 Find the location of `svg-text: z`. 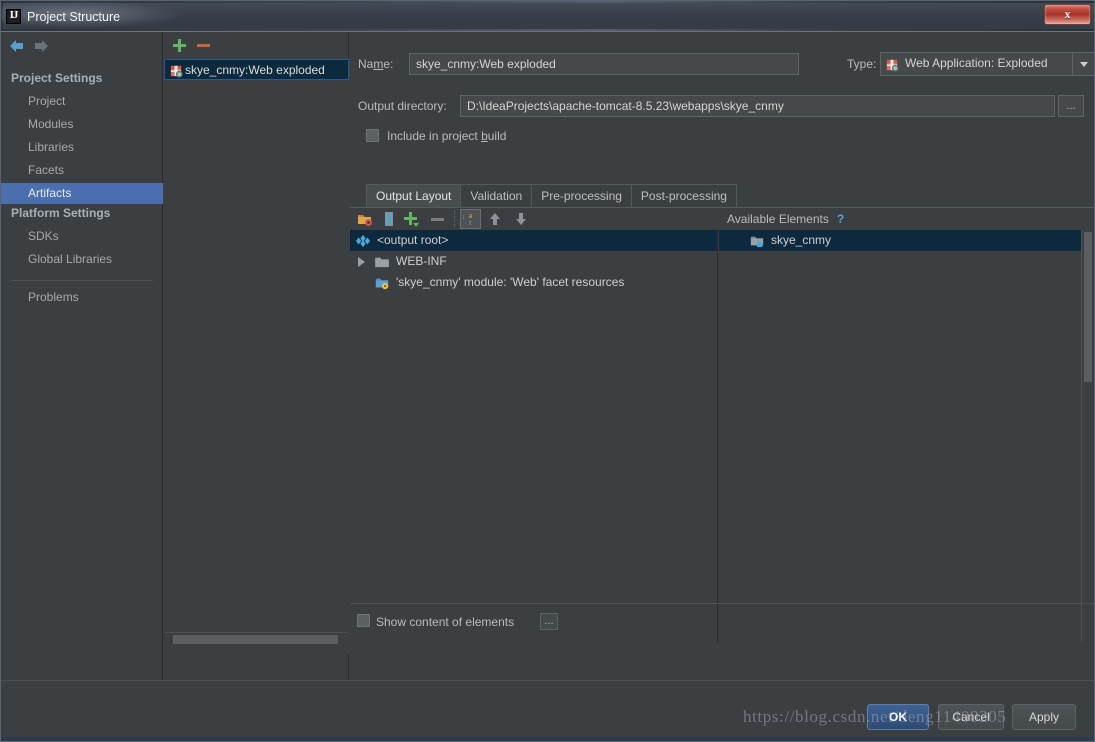

svg-text: z is located at coordinates (470, 223).